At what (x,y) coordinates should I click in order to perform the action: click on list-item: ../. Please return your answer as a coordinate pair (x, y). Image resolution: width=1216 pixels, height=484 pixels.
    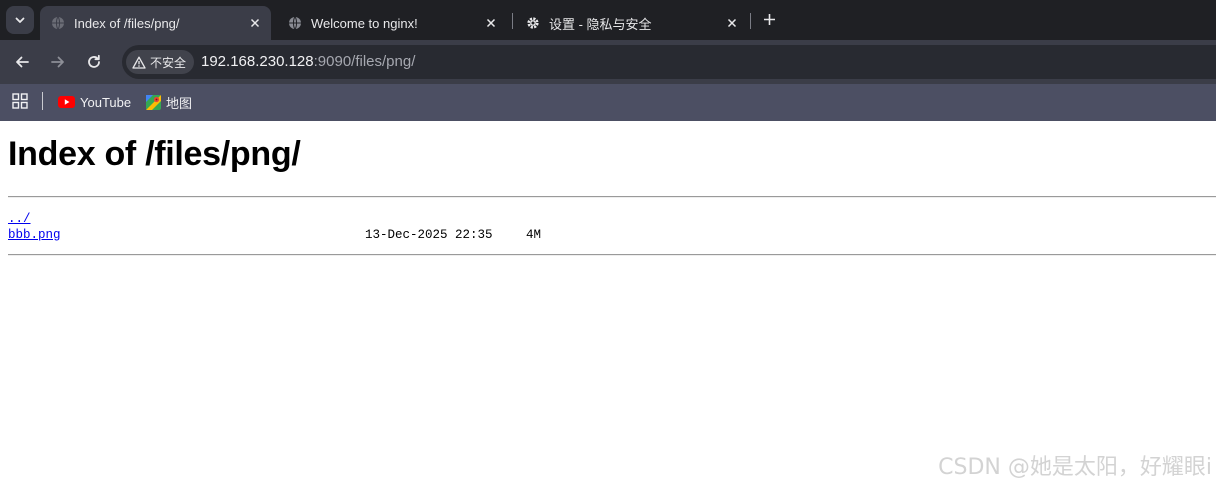
    Looking at the image, I should click on (34, 219).